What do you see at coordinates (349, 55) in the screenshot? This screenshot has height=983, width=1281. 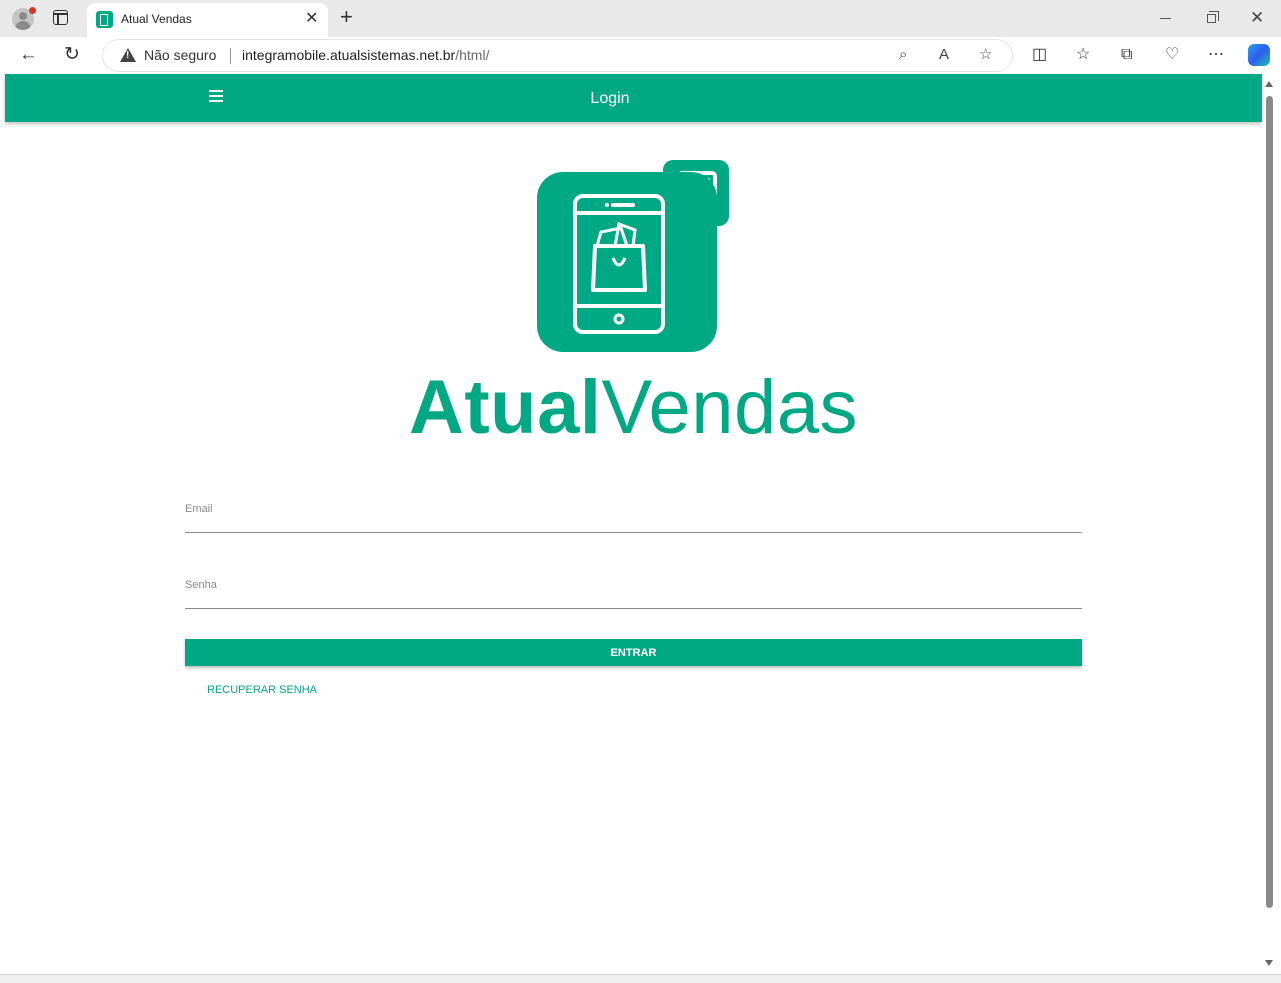 I see `url-host: integramobile.atualsistemas.net.br` at bounding box center [349, 55].